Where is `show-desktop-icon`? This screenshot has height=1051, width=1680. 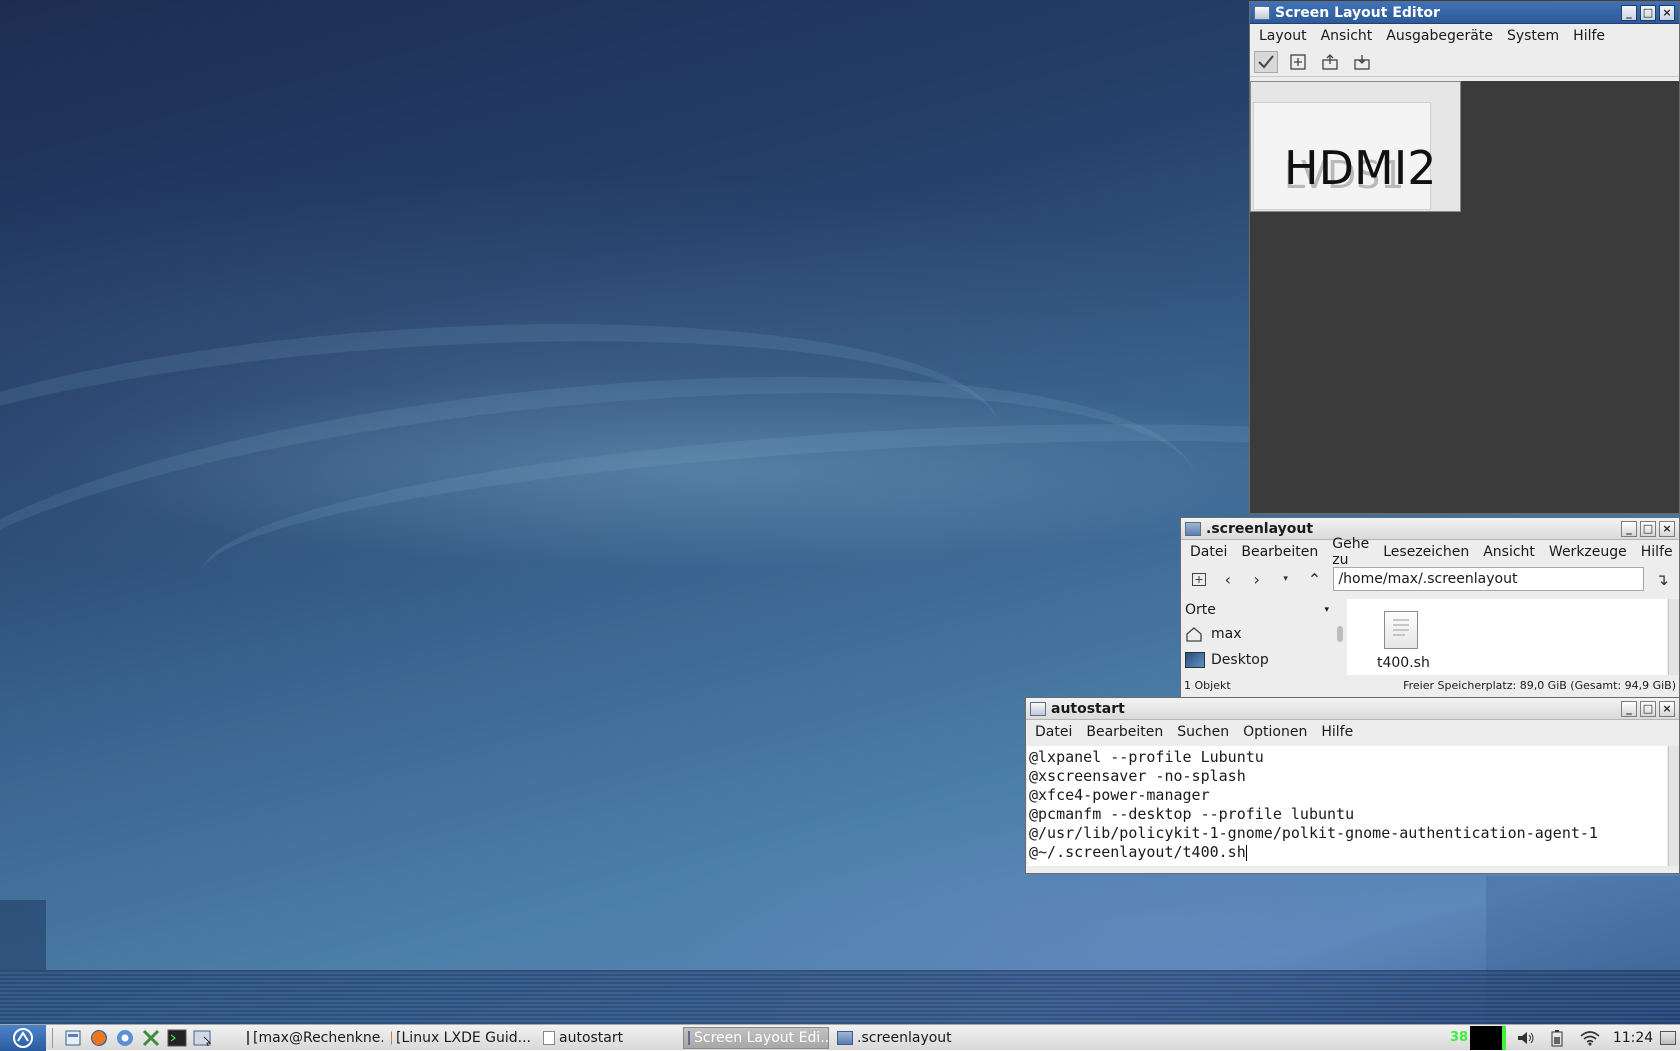 show-desktop-icon is located at coordinates (1668, 1037).